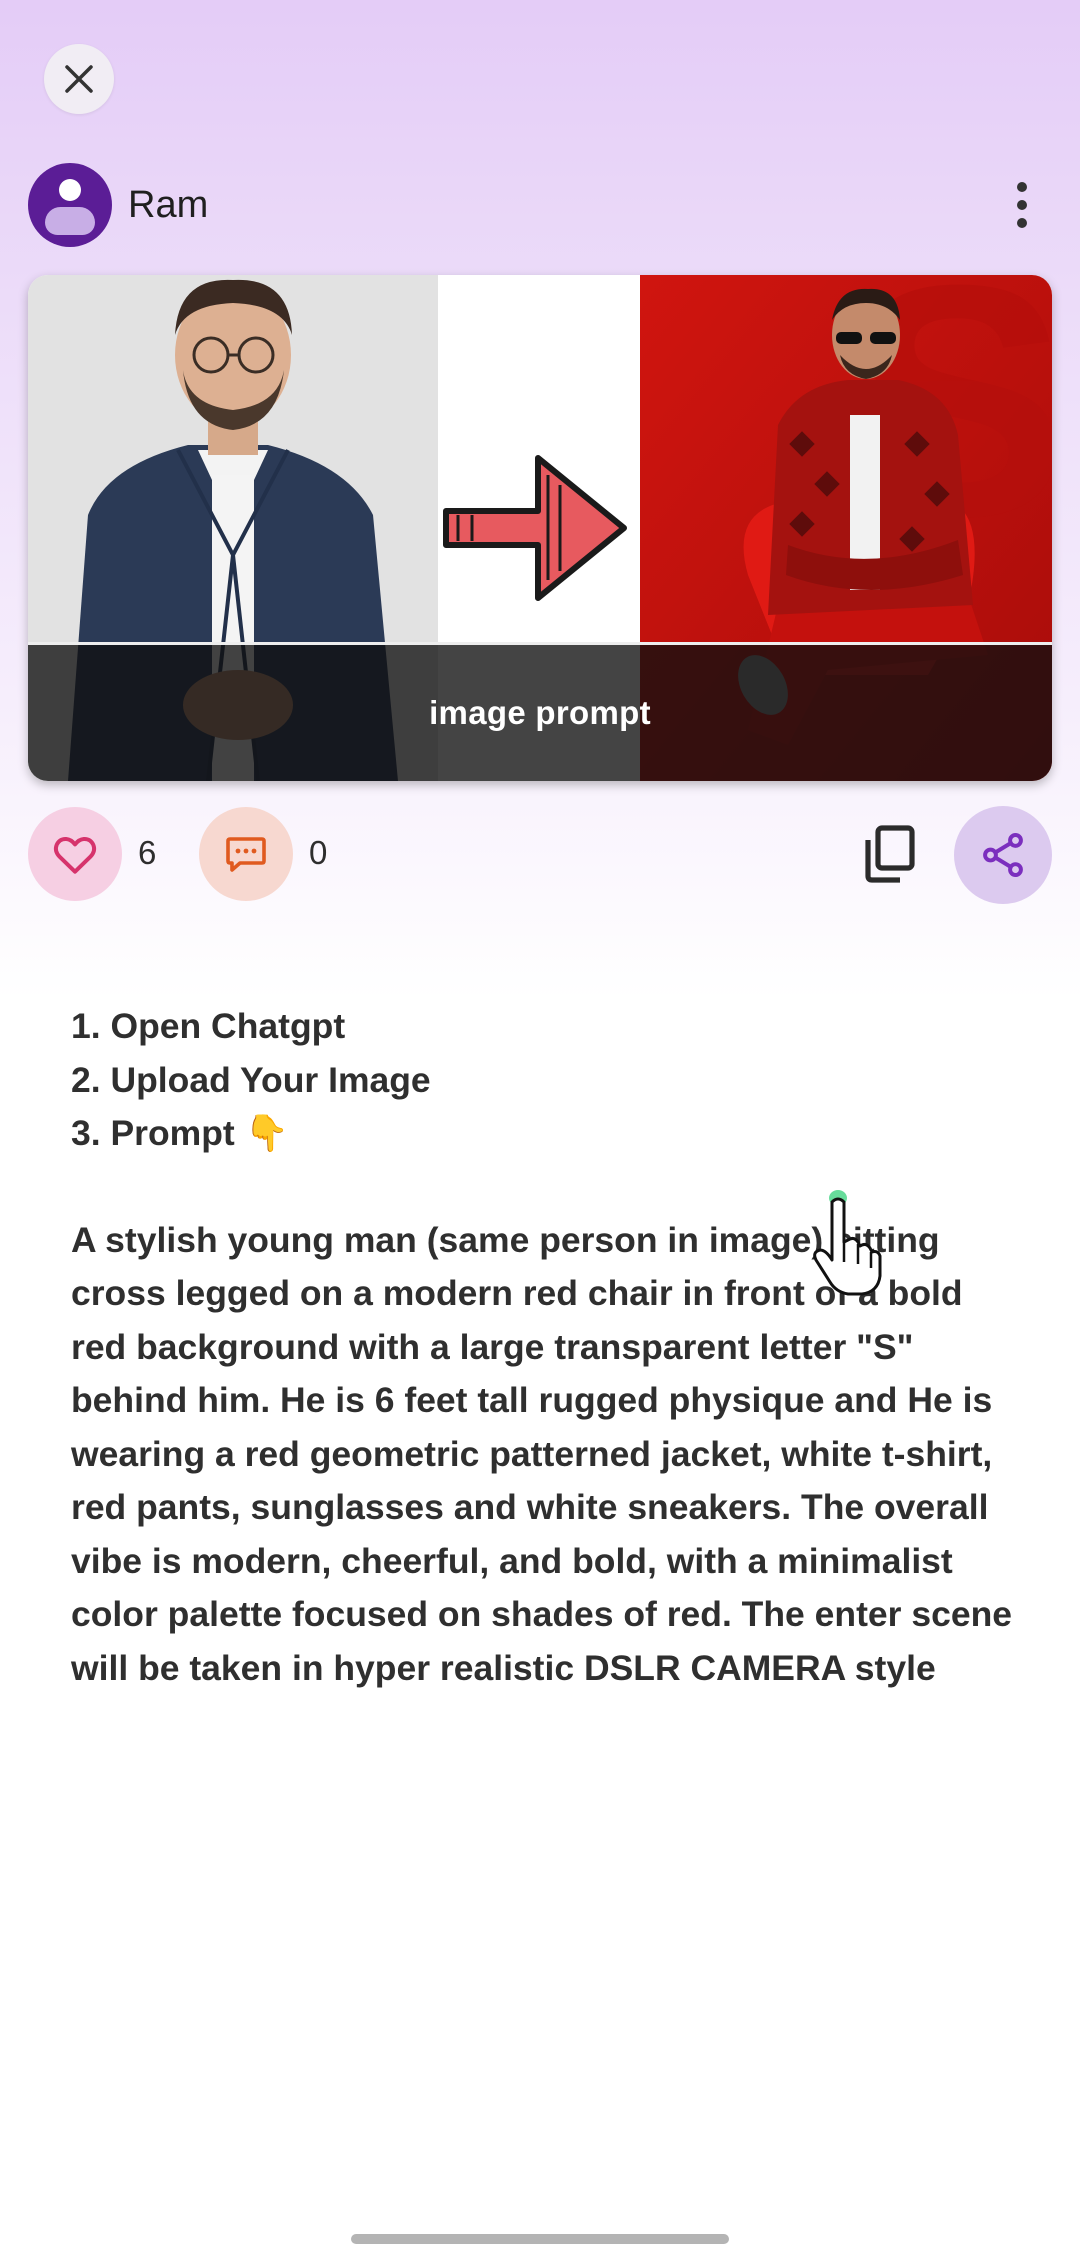 Image resolution: width=1080 pixels, height=2260 pixels. Describe the element at coordinates (540, 2239) in the screenshot. I see `home-indicator` at that location.